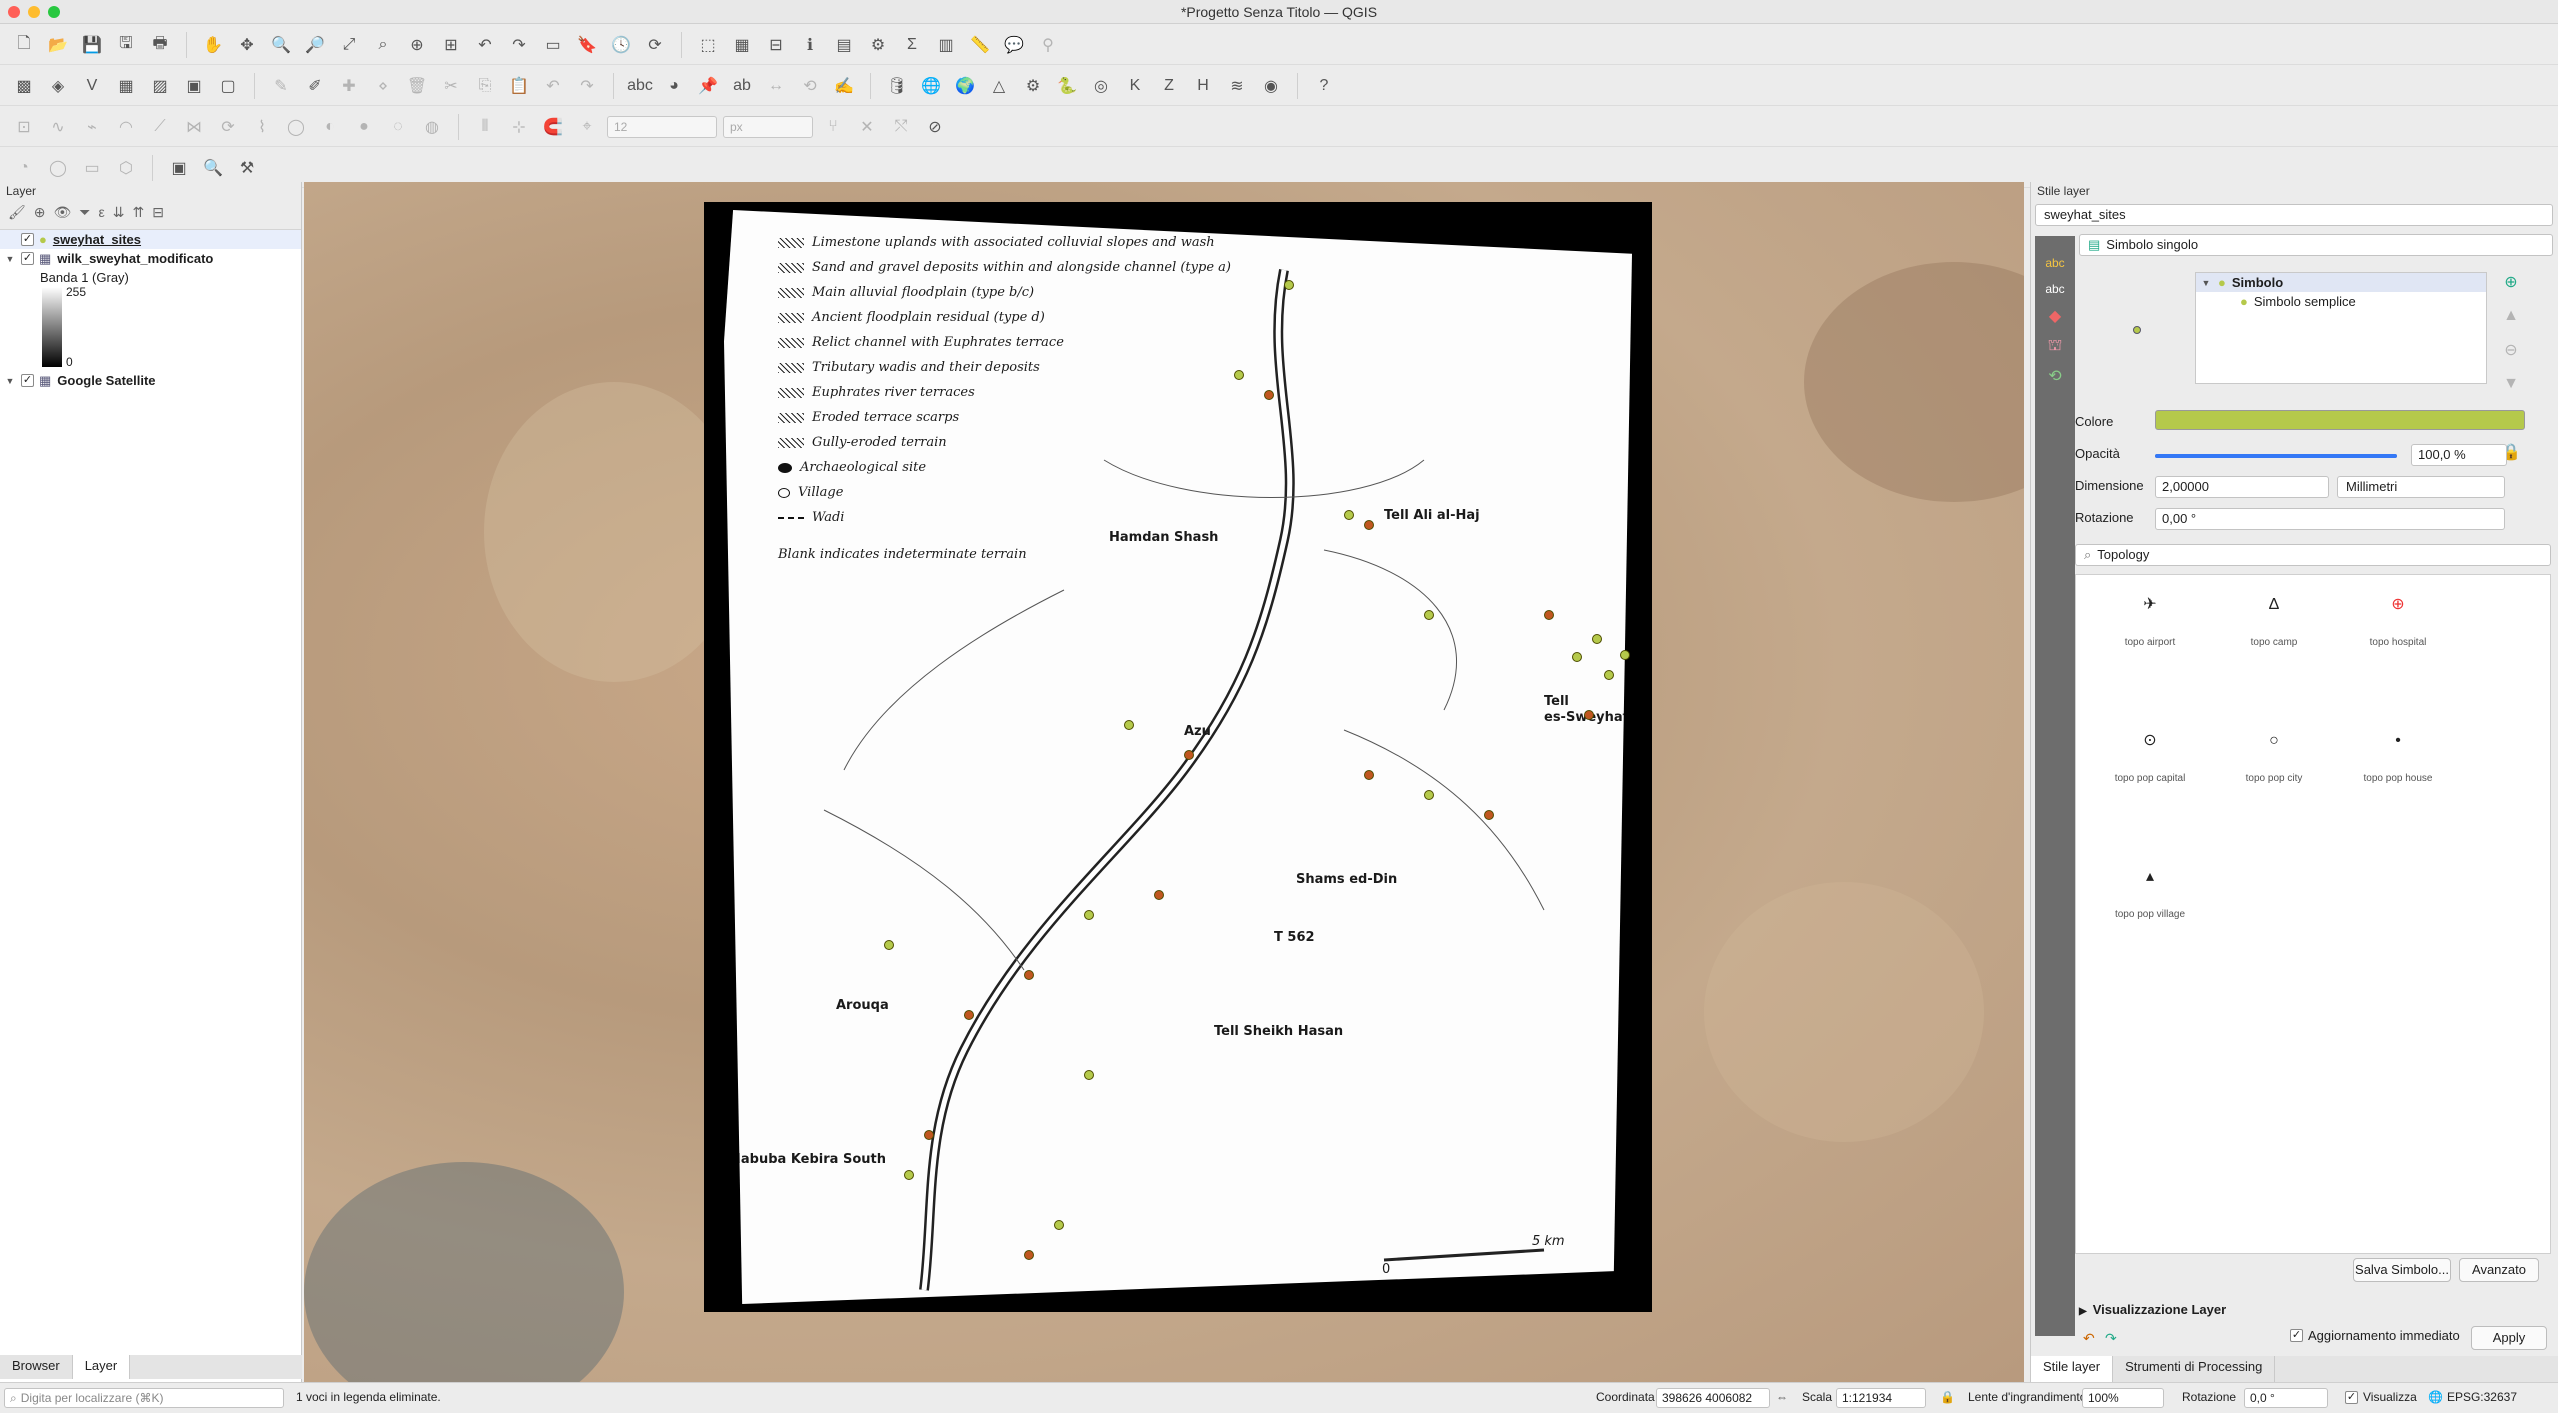  What do you see at coordinates (1048, 45) in the screenshot?
I see `map-tips-icon: ⚲` at bounding box center [1048, 45].